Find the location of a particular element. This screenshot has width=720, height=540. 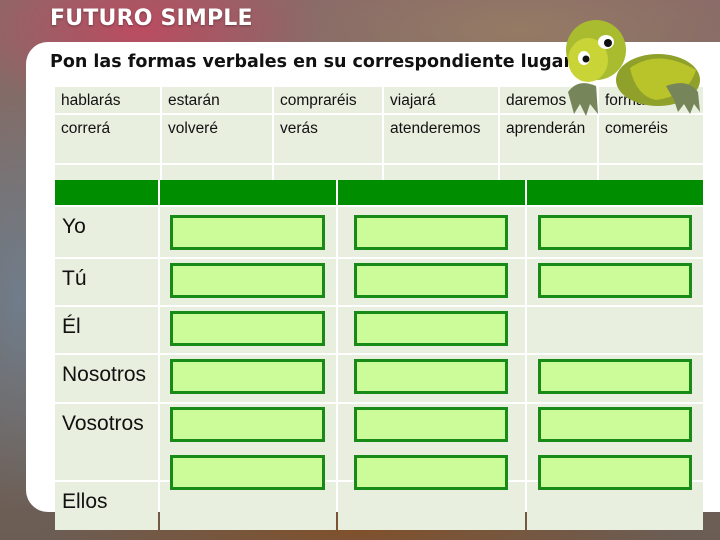

pronoun-label: Tú is located at coordinates (74, 278).